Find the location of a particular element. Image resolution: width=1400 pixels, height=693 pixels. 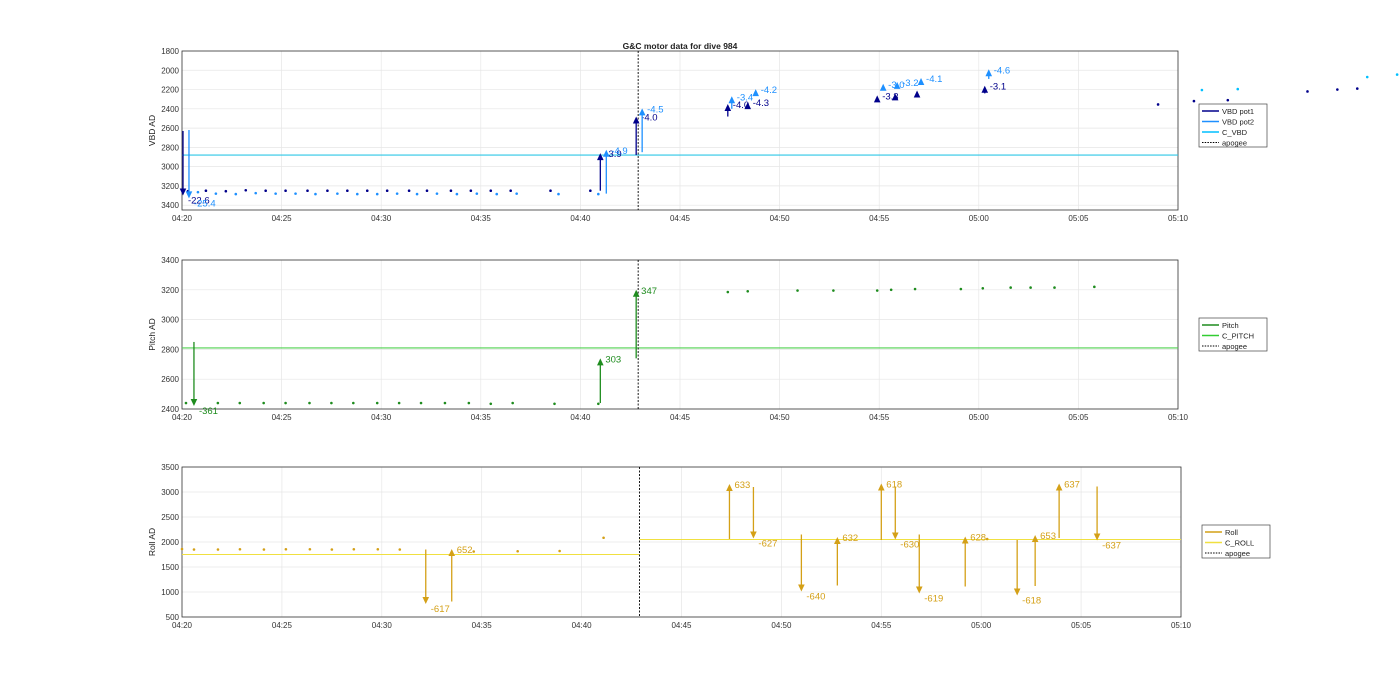

arrow-label: -361 is located at coordinates (208, 411).